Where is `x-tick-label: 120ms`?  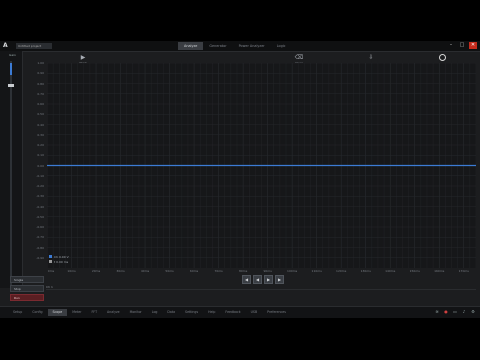
x-tick-label: 120ms is located at coordinates (341, 271).